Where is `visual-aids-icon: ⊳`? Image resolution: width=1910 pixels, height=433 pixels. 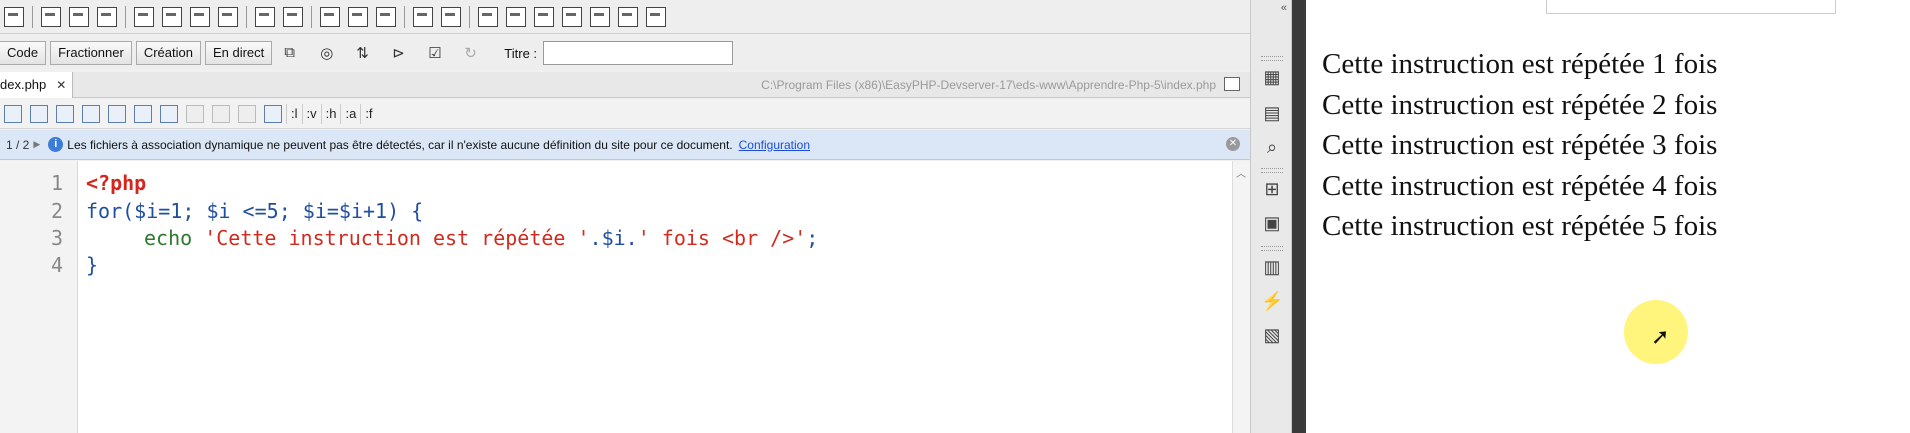 visual-aids-icon: ⊳ is located at coordinates (402, 53).